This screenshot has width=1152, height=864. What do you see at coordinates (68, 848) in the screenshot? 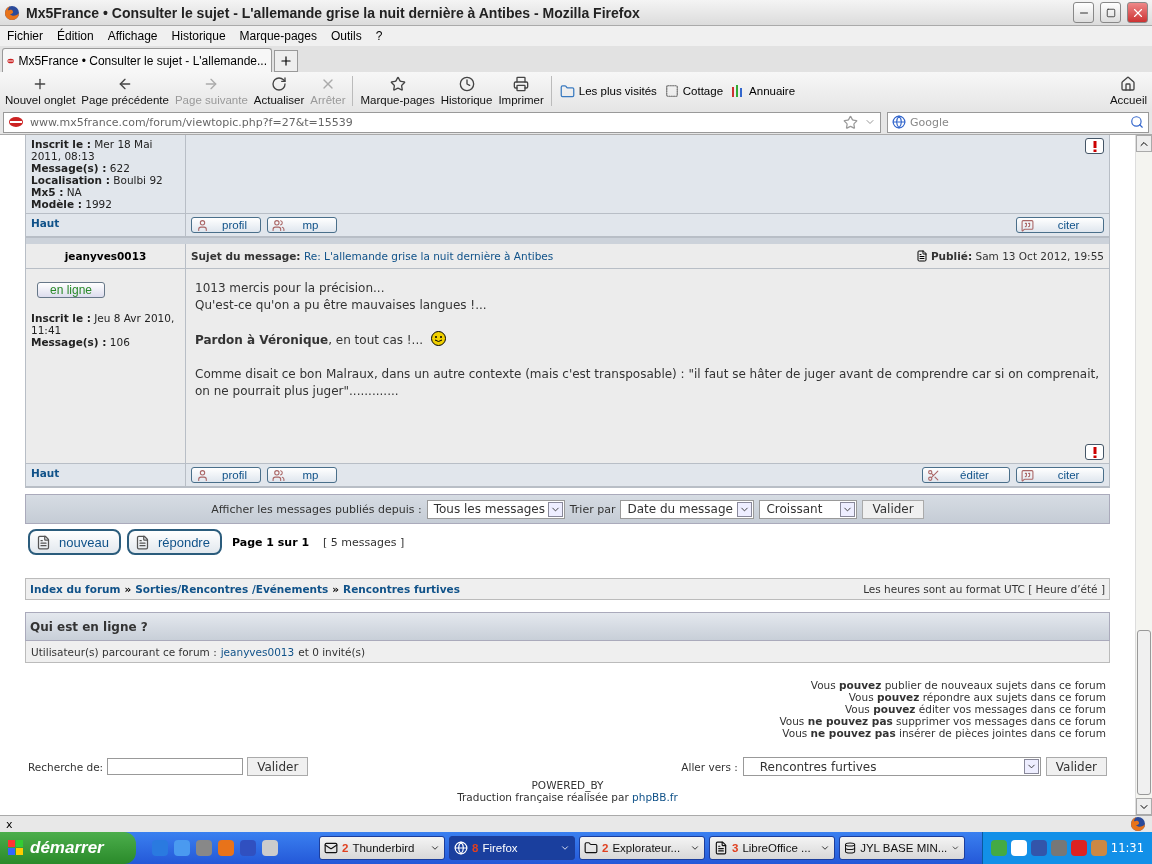
I see `start-button: démarrer` at bounding box center [68, 848].